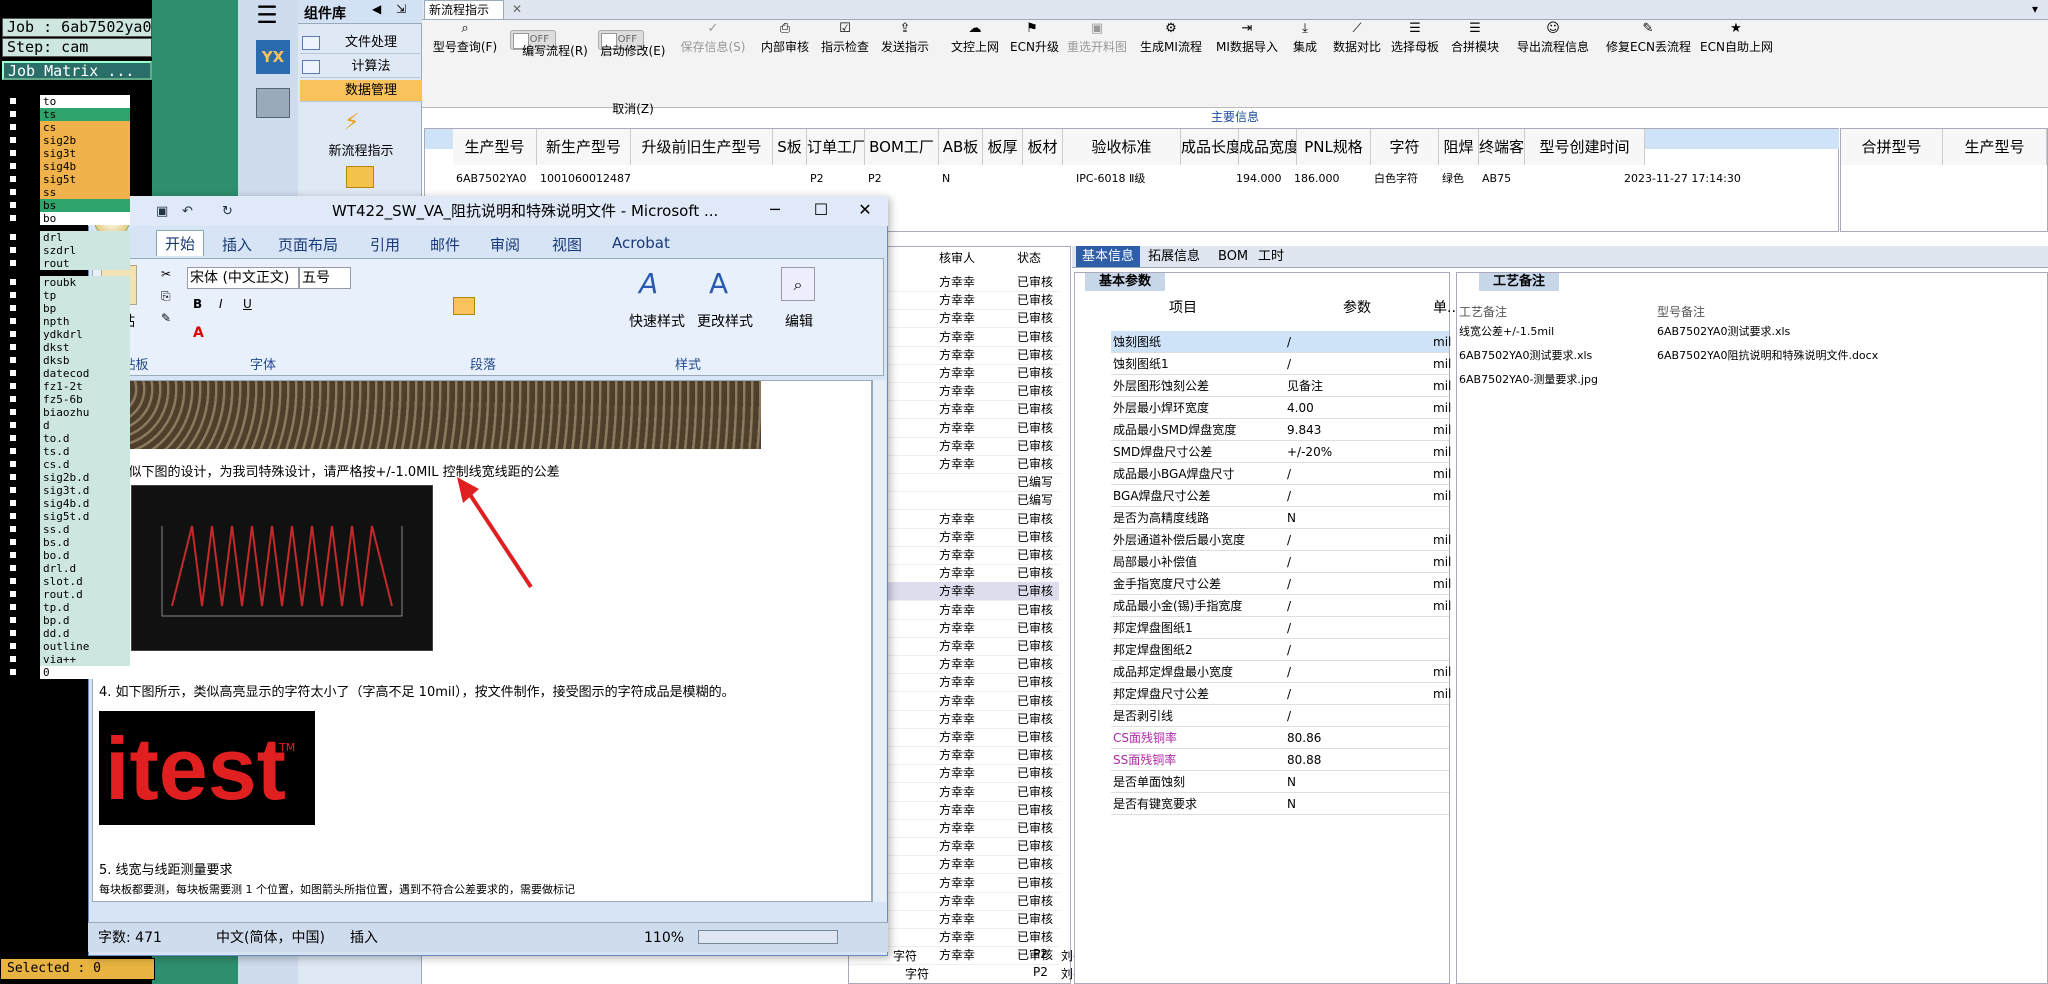 This screenshot has width=2048, height=984. Describe the element at coordinates (325, 278) in the screenshot. I see `size-select: 五号` at that location.